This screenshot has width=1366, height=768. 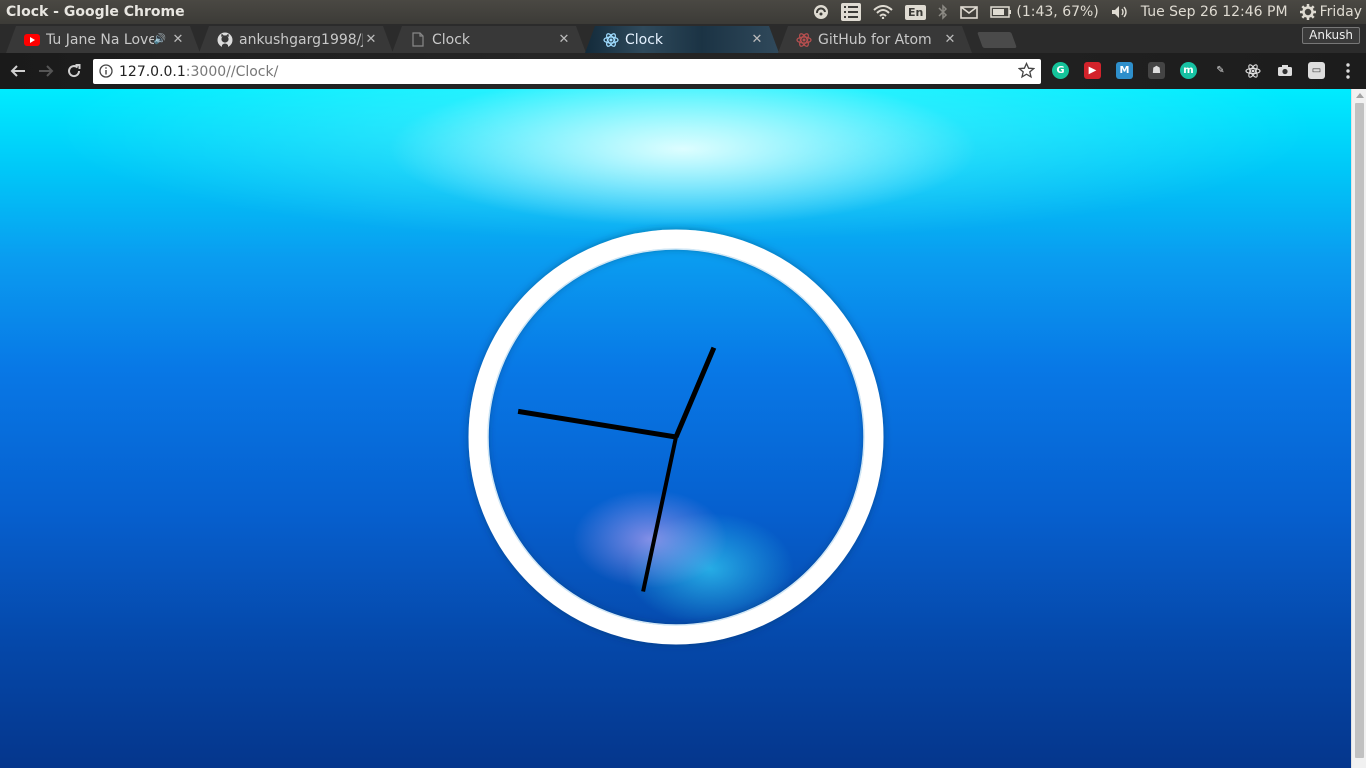 I want to click on stylus-icon: ✎, so click(x=1220, y=70).